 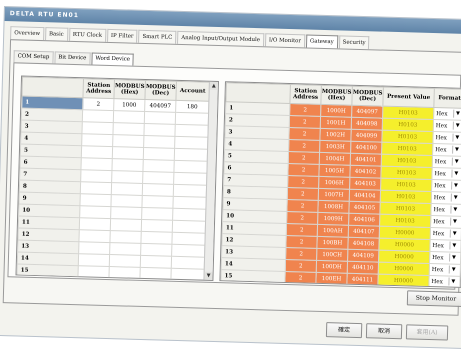 I want to click on cell-hex: 100DH, so click(x=332, y=267).